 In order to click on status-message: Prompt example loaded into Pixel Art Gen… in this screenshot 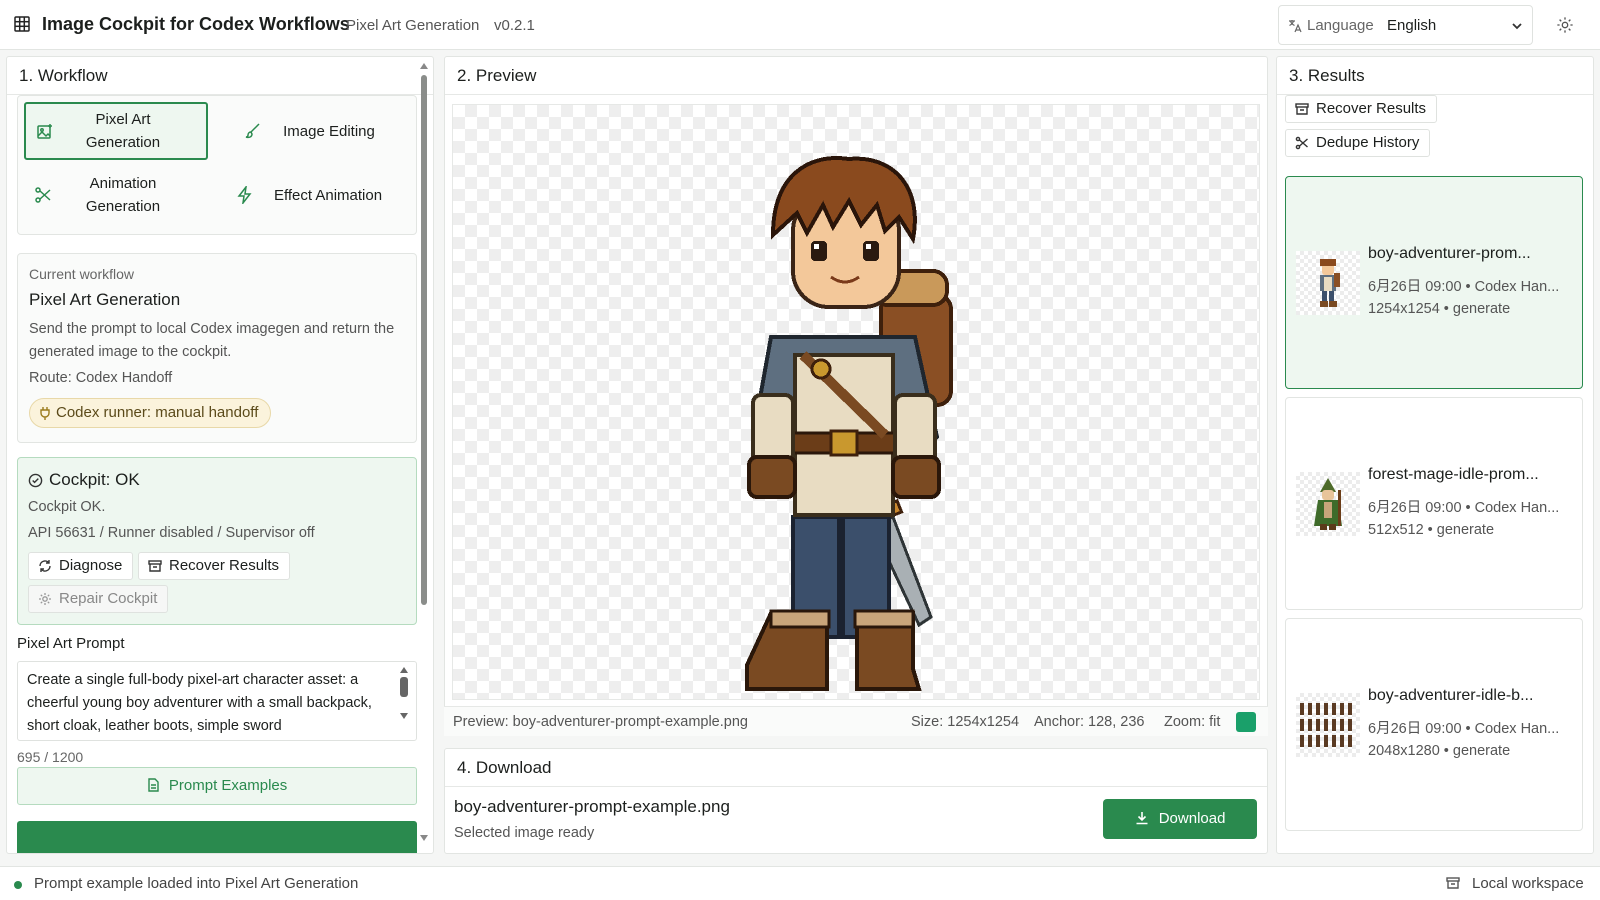, I will do `click(196, 883)`.